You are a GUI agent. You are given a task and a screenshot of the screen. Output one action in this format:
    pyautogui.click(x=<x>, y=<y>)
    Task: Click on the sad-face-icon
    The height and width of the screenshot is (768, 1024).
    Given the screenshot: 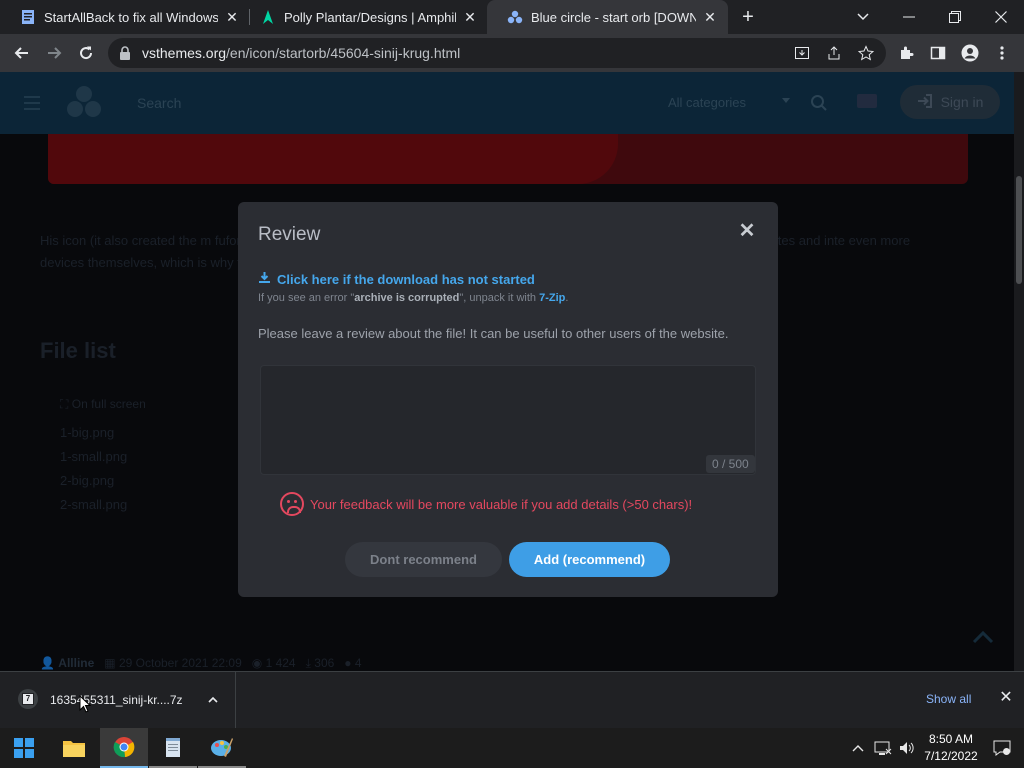 What is the action you would take?
    pyautogui.click(x=292, y=504)
    